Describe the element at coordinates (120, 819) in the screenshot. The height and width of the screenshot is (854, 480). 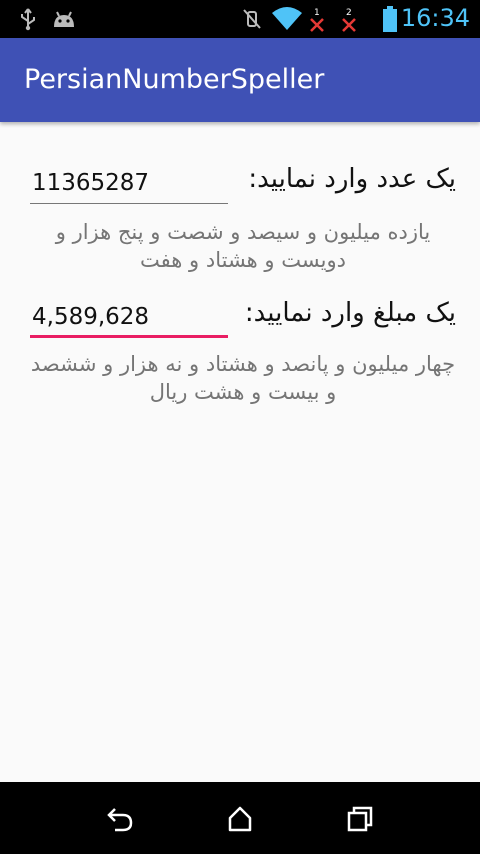
I see `back-icon` at that location.